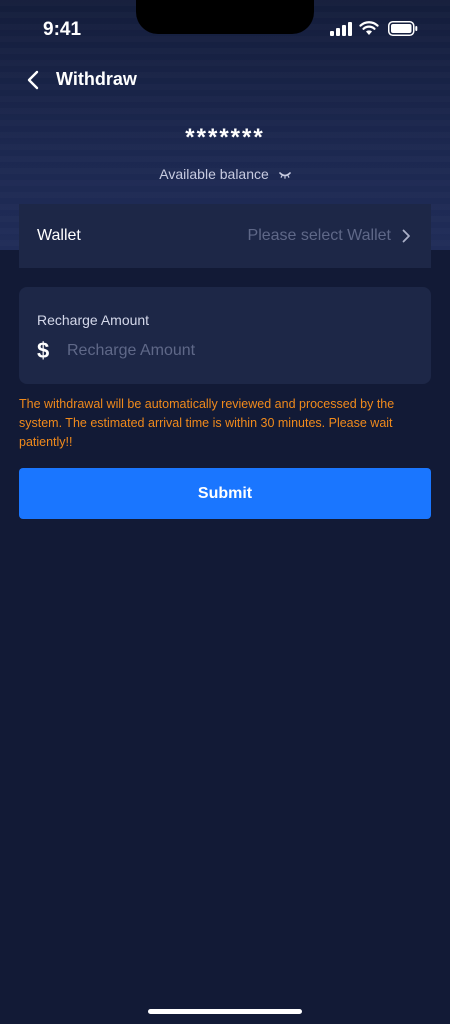  What do you see at coordinates (284, 175) in the screenshot?
I see `eye-closed-icon` at bounding box center [284, 175].